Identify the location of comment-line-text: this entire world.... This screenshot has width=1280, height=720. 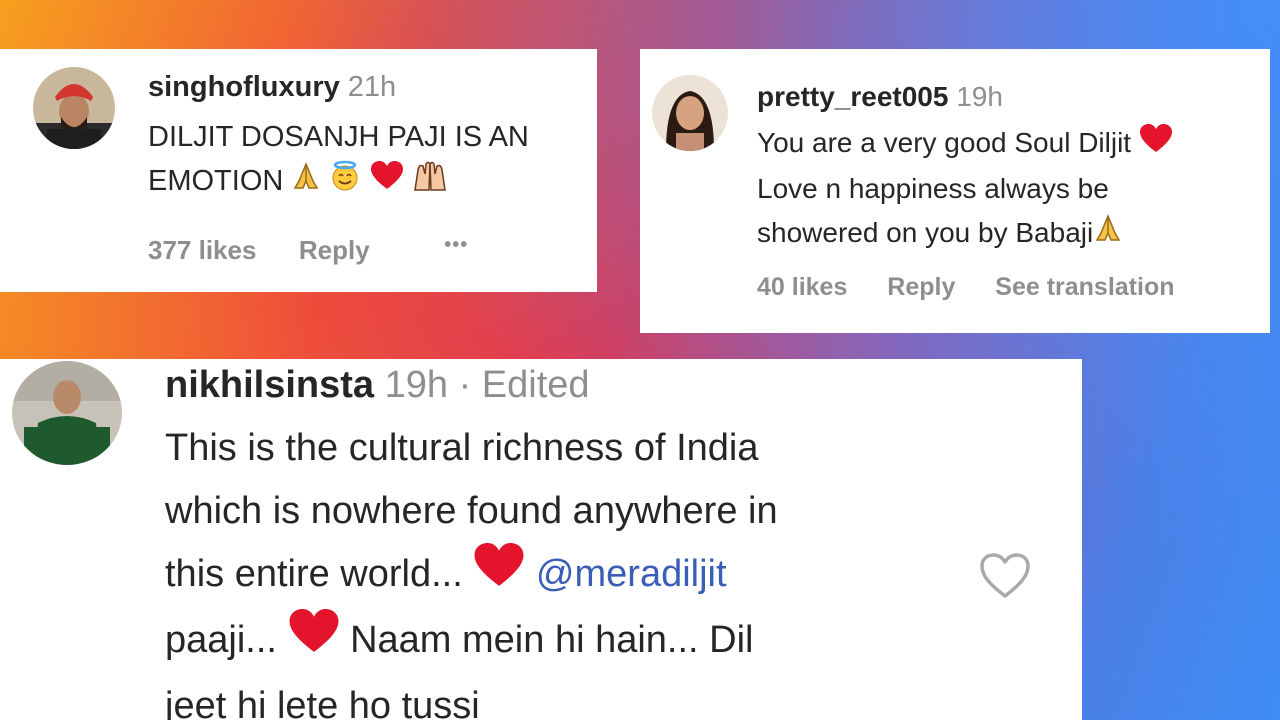
(314, 574).